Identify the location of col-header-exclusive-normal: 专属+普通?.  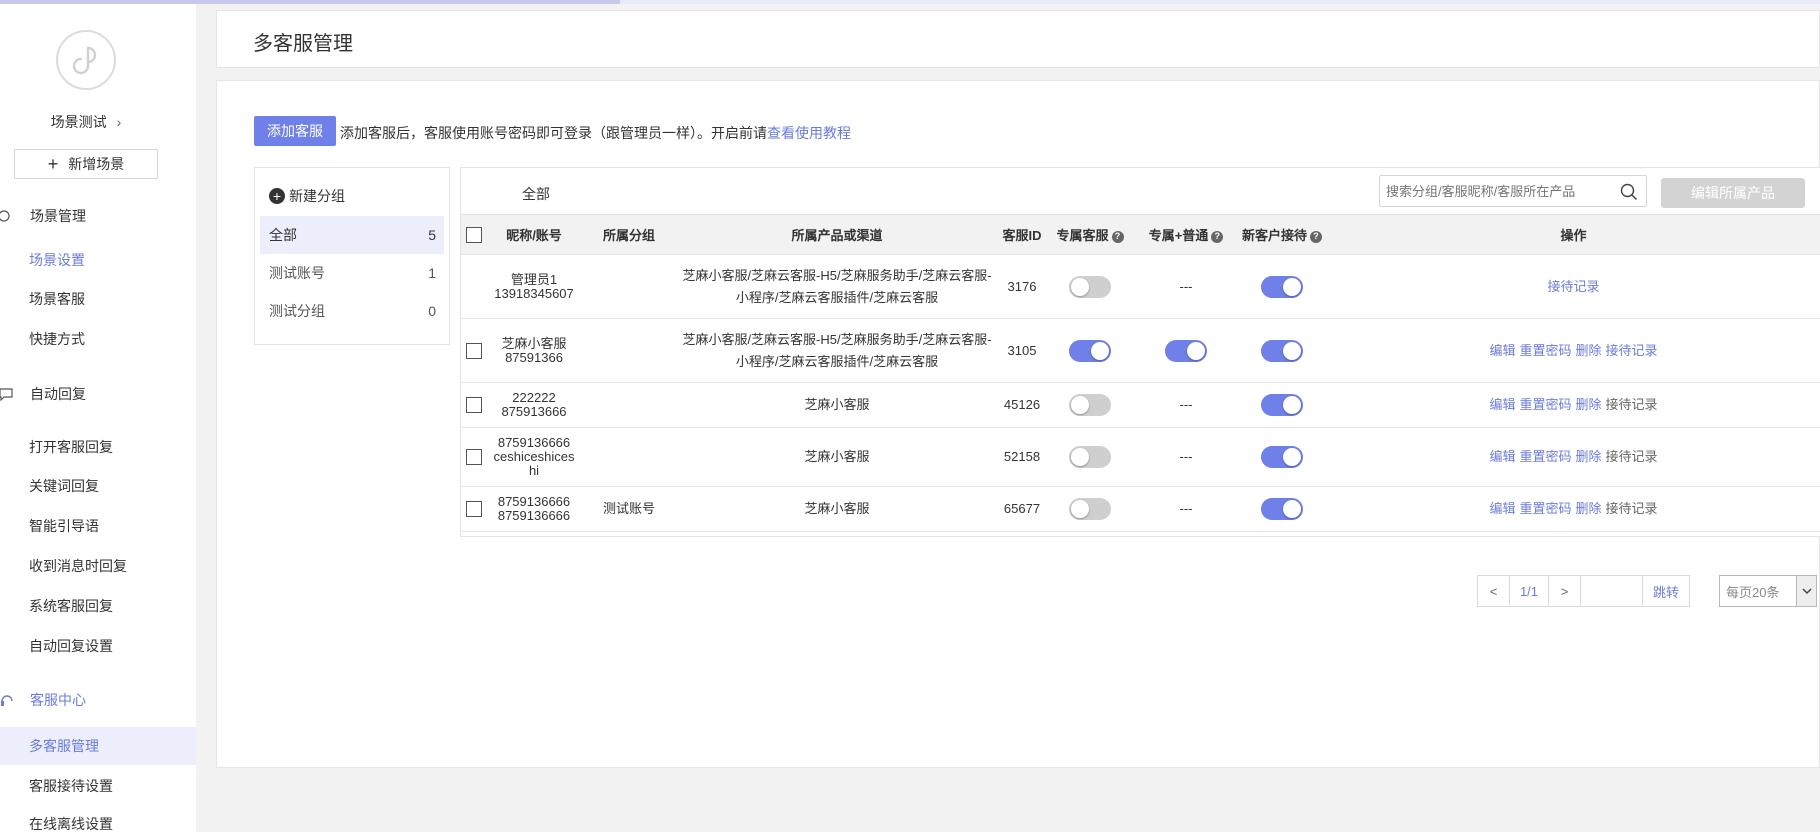
(1186, 235).